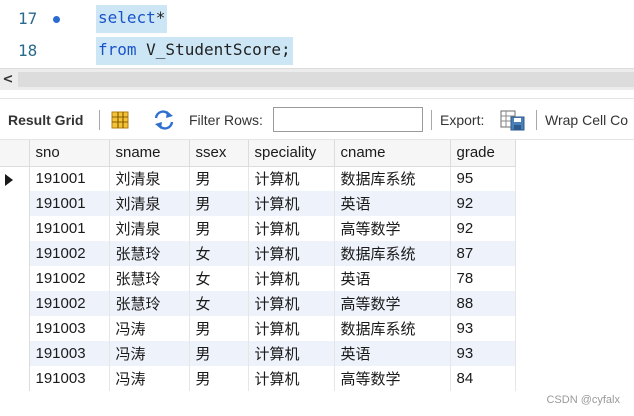 This screenshot has height=416, width=634. Describe the element at coordinates (483, 278) in the screenshot. I see `cell-grade: 78` at that location.